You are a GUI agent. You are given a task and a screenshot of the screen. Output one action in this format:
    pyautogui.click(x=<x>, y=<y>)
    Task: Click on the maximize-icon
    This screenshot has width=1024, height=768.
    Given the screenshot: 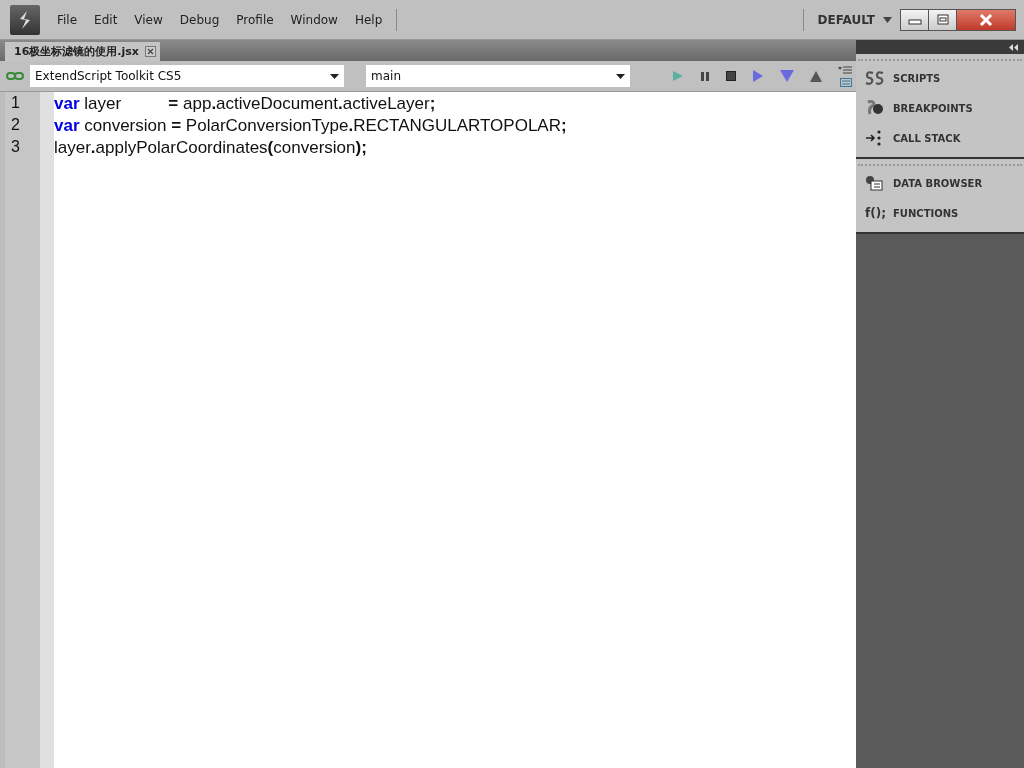 What is the action you would take?
    pyautogui.click(x=942, y=19)
    